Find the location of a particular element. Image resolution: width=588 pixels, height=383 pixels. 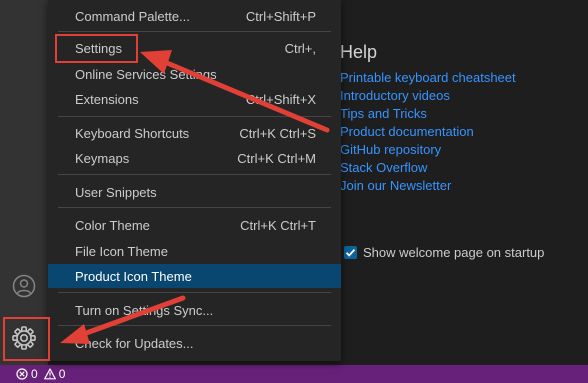

menu-item-label: Online Services Settings is located at coordinates (146, 74).